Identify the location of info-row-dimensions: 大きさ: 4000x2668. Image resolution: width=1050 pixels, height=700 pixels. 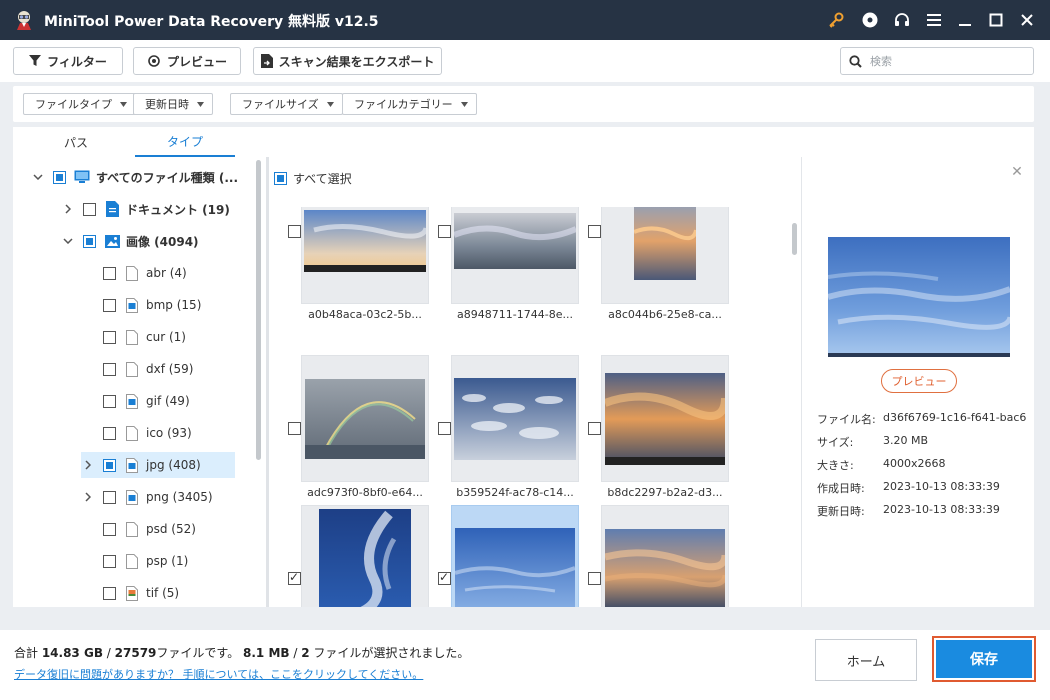
(922, 468).